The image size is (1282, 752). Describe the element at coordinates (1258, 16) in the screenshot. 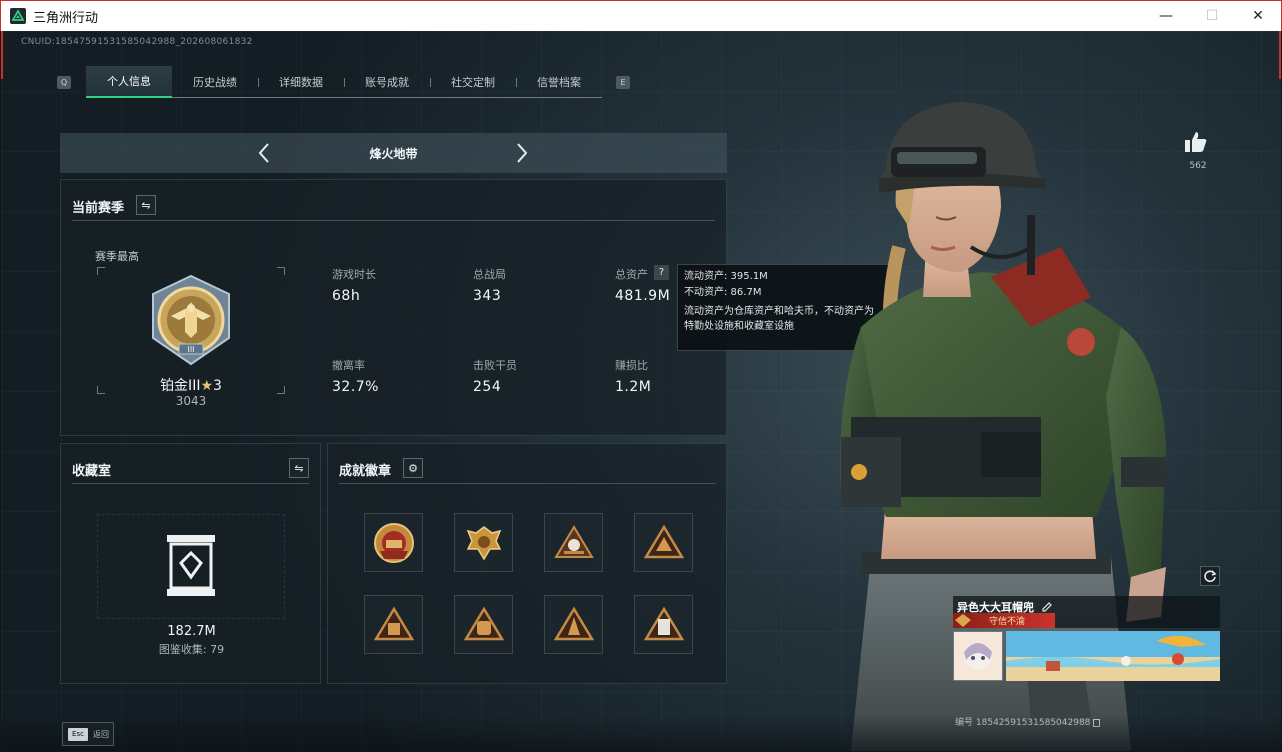

I see `close-button: ✕` at that location.